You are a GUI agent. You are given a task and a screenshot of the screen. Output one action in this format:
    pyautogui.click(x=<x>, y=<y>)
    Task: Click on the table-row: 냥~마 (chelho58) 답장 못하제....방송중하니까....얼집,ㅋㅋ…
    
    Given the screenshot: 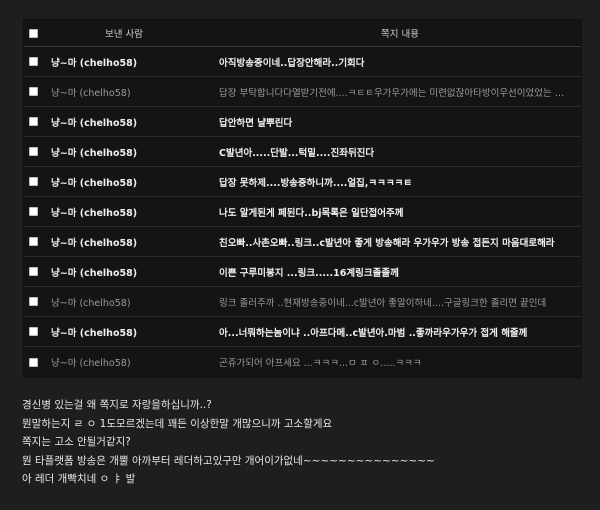 What is the action you would take?
    pyautogui.click(x=302, y=182)
    